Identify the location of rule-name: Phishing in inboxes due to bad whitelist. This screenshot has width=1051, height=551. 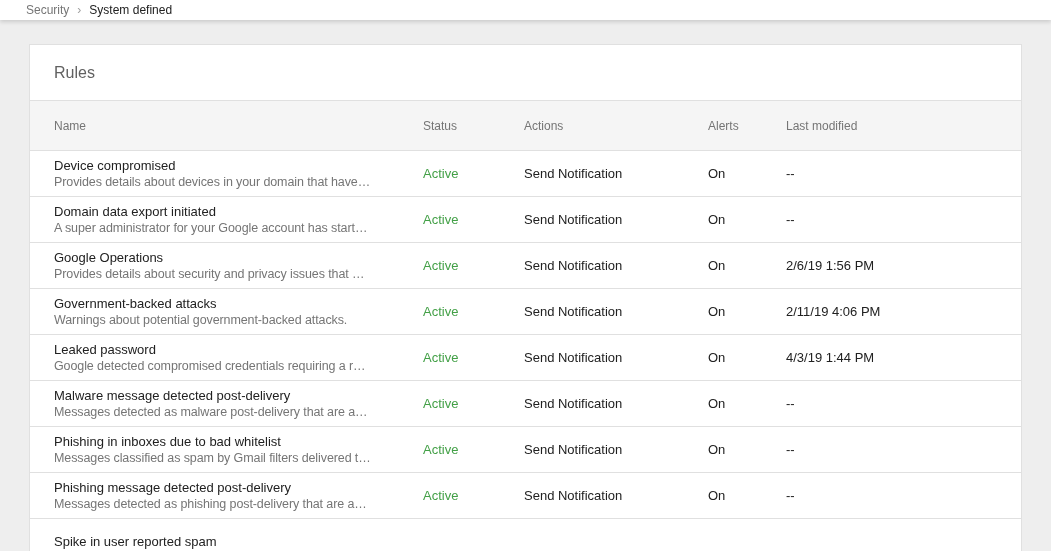
(238, 441).